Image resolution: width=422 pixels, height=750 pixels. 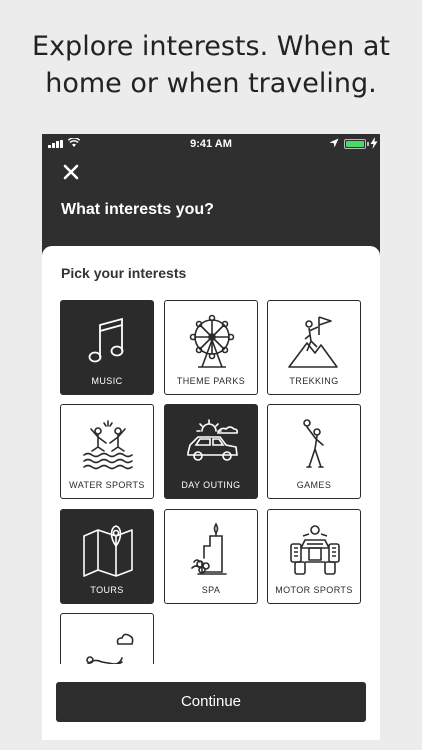 I want to click on climber-flag-icon, so click(x=313, y=342).